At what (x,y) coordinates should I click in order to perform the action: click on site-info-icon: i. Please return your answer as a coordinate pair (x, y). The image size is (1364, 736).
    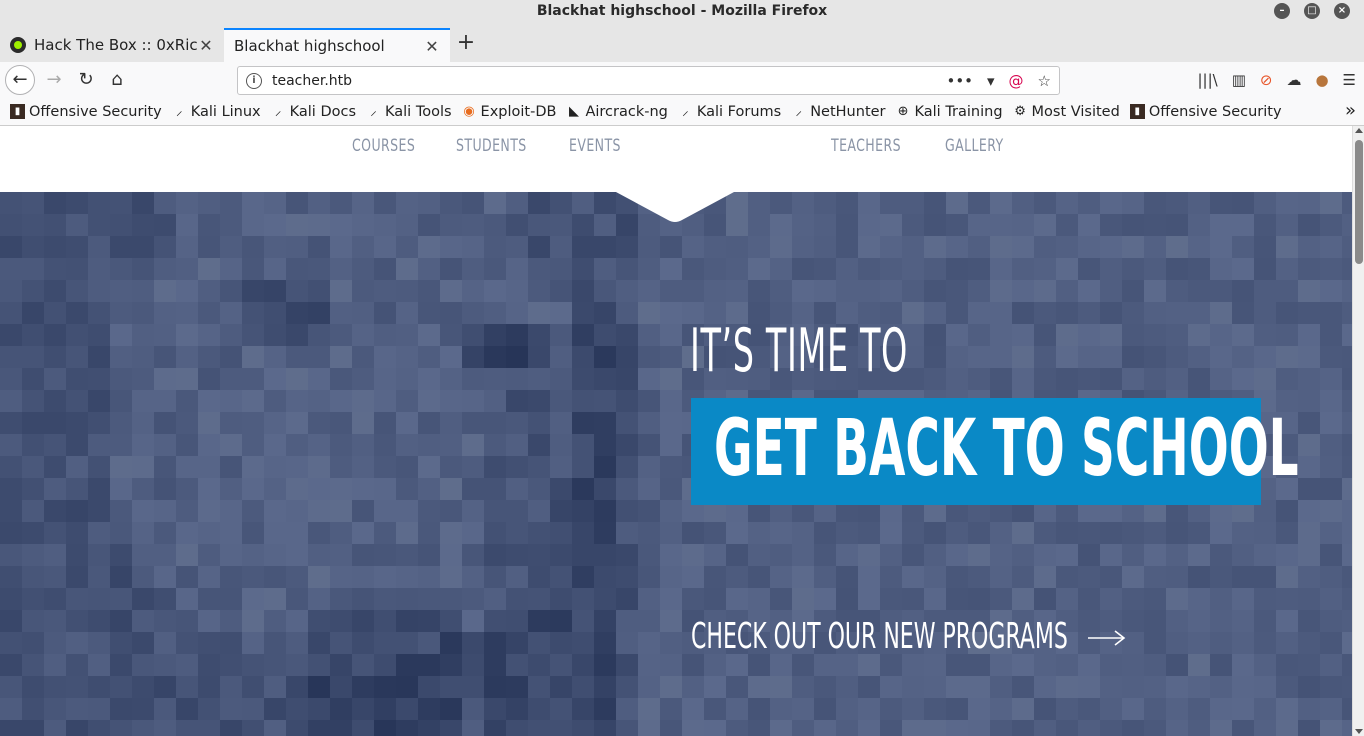
    Looking at the image, I should click on (254, 80).